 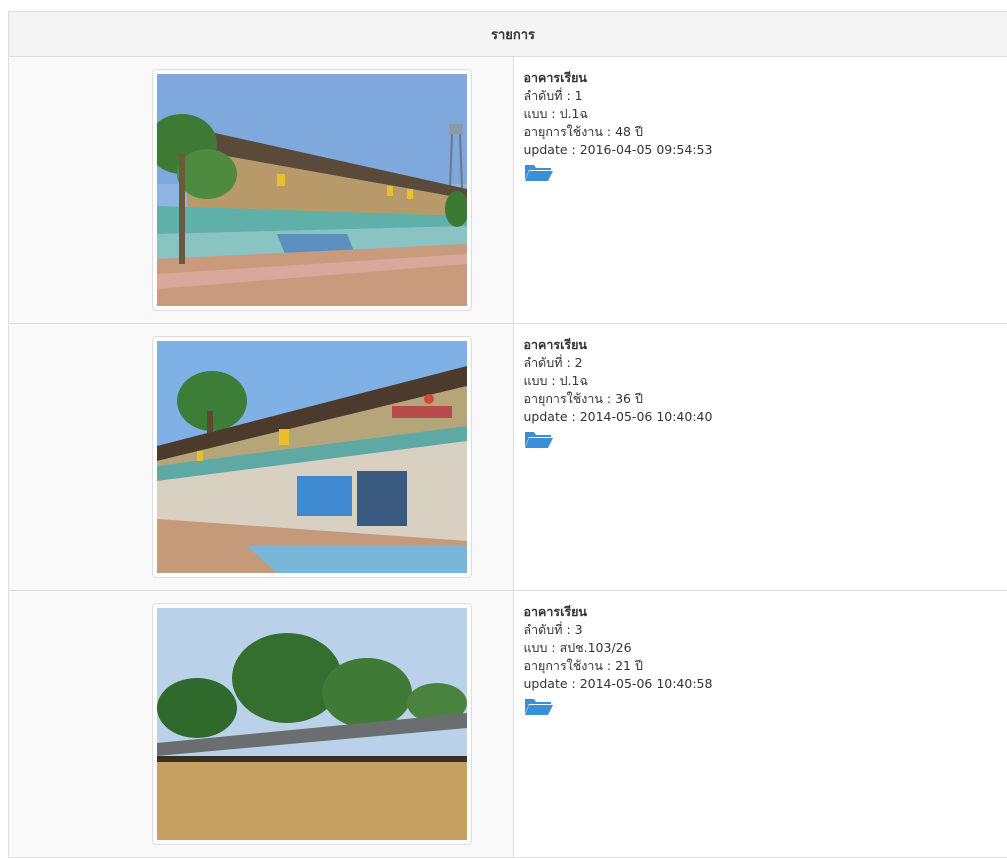 I want to click on building-order: ลำดับที่ : 1, so click(x=765, y=96).